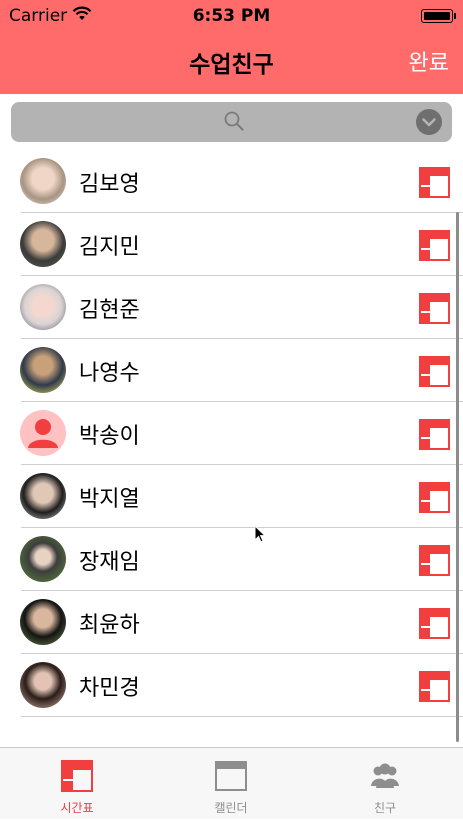 The width and height of the screenshot is (463, 820). Describe the element at coordinates (438, 16) in the screenshot. I see `battery-icon` at that location.